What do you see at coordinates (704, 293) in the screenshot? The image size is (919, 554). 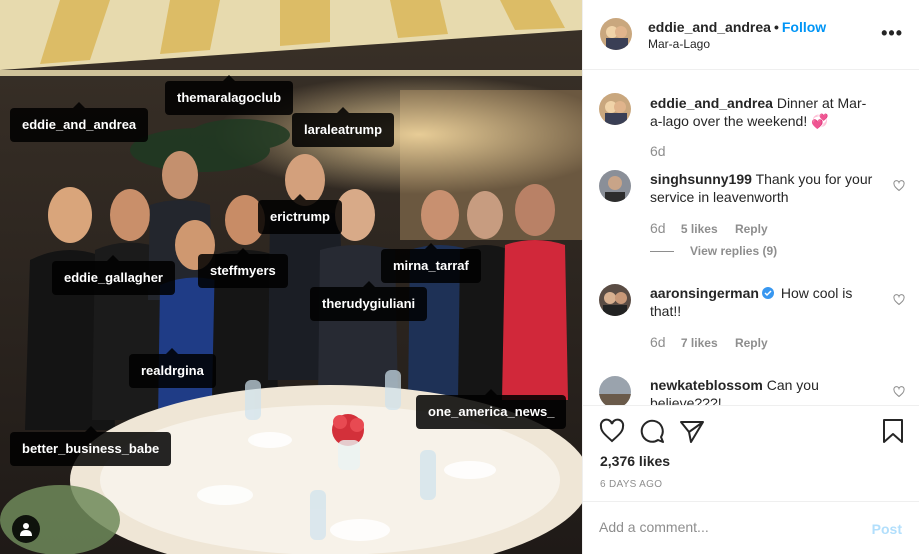 I see `comment-username: aaronsingerman` at bounding box center [704, 293].